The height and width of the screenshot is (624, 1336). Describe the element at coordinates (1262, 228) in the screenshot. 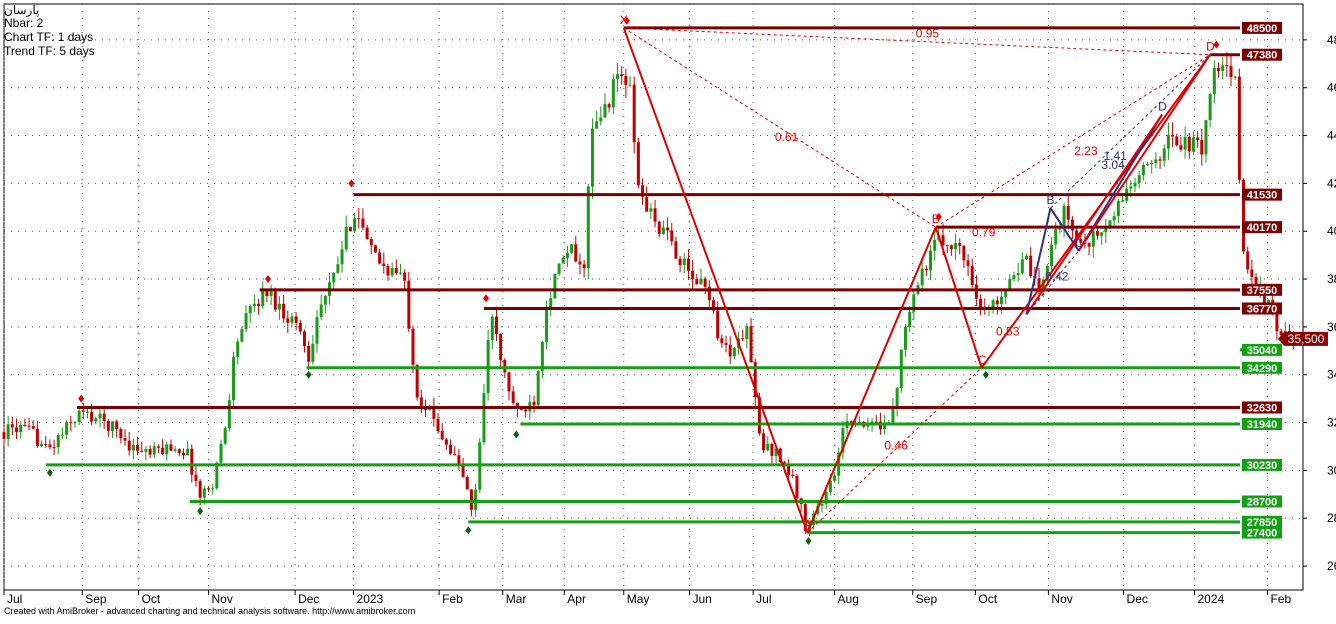

I see `resistance-level-label: 40170` at that location.